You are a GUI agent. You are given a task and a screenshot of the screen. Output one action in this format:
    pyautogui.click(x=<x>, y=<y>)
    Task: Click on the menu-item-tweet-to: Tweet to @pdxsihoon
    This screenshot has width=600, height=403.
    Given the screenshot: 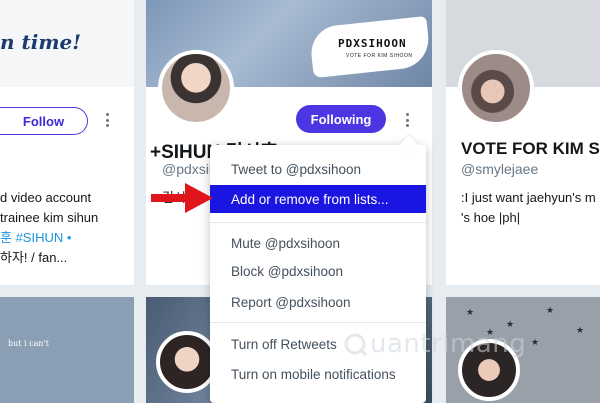 What is the action you would take?
    pyautogui.click(x=318, y=169)
    